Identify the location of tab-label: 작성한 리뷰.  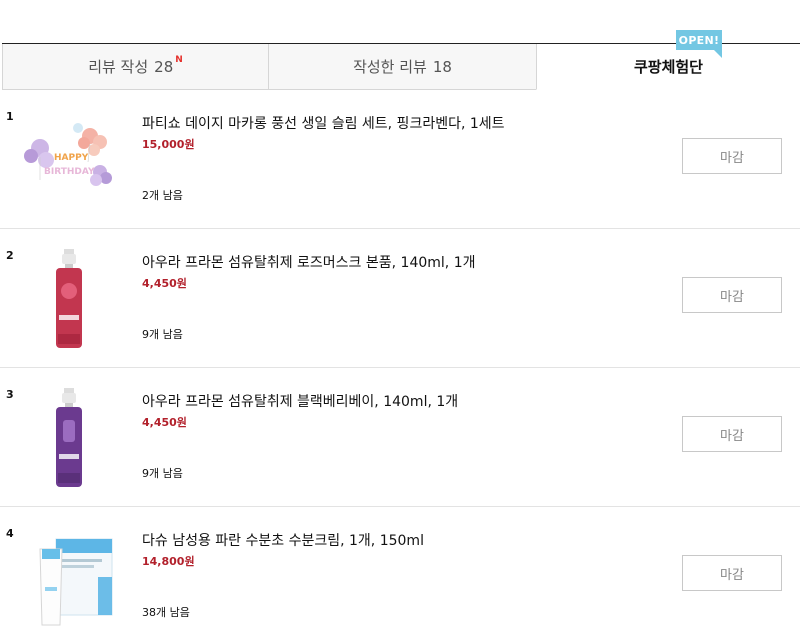
(390, 67).